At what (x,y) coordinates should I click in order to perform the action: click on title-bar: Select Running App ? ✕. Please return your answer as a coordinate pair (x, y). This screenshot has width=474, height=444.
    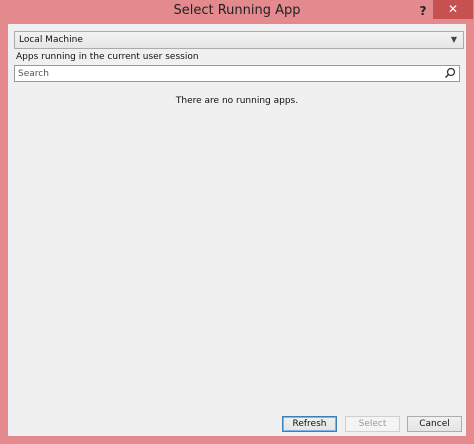
    Looking at the image, I should click on (237, 12).